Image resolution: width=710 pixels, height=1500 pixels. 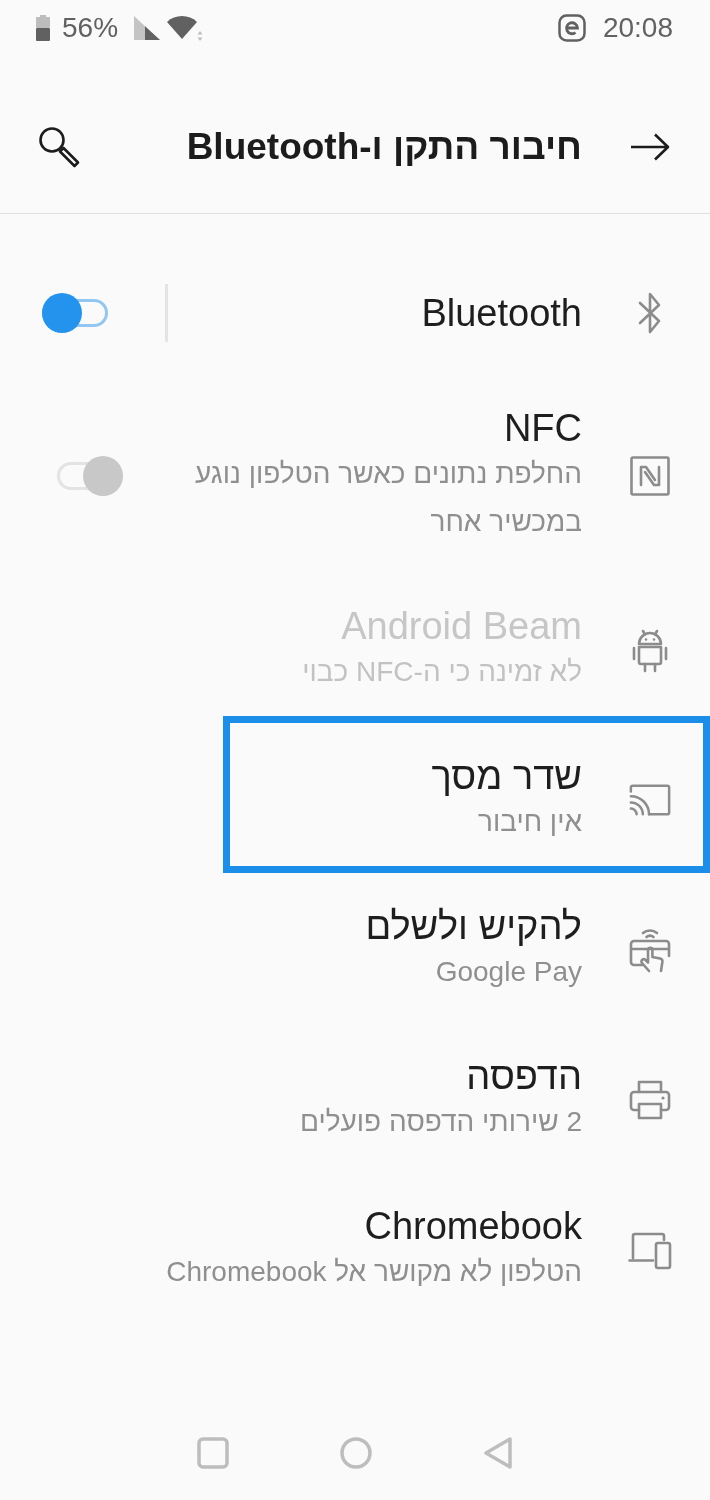 I want to click on setting-title: להקיש ולשלם, so click(x=473, y=926).